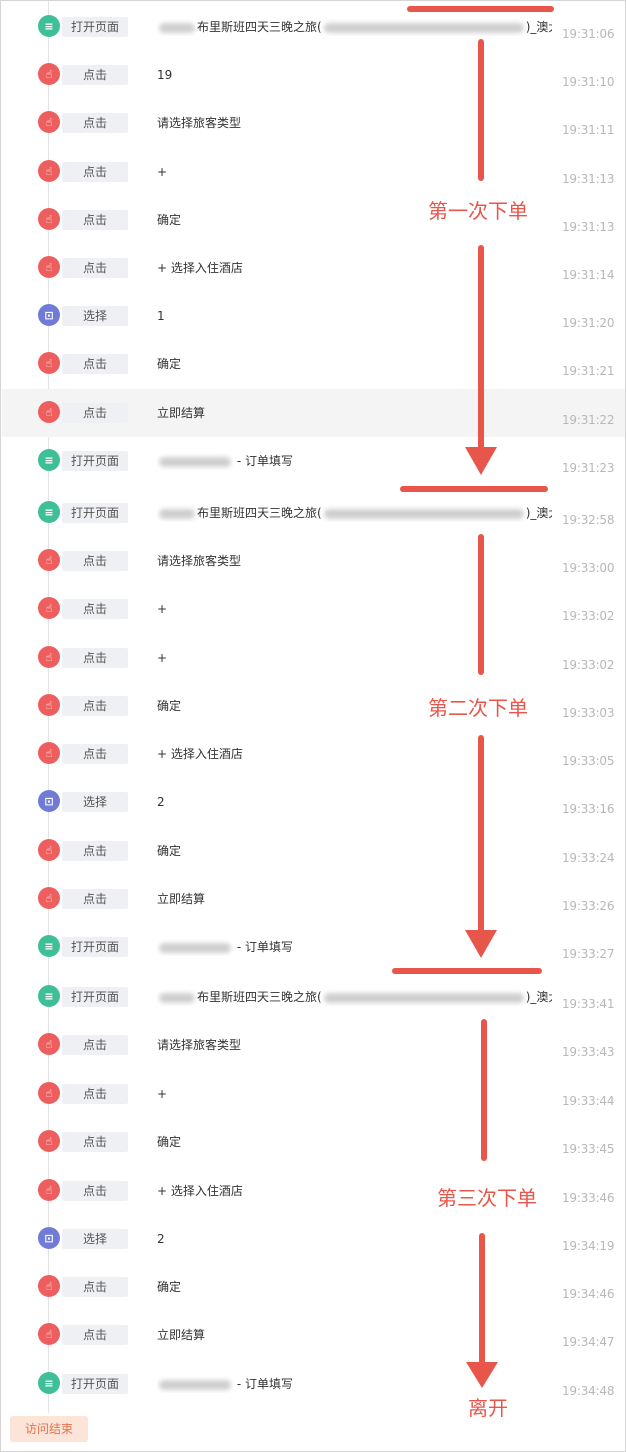 This screenshot has height=1452, width=626. Describe the element at coordinates (588, 713) in the screenshot. I see `event-time: 19:33:03` at that location.